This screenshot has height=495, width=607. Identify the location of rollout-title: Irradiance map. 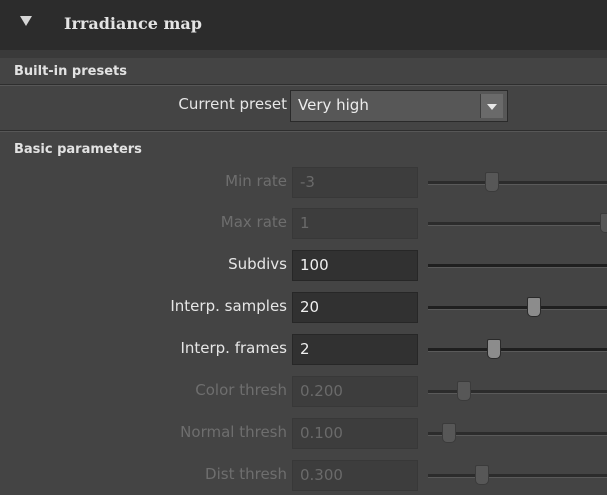
(133, 23).